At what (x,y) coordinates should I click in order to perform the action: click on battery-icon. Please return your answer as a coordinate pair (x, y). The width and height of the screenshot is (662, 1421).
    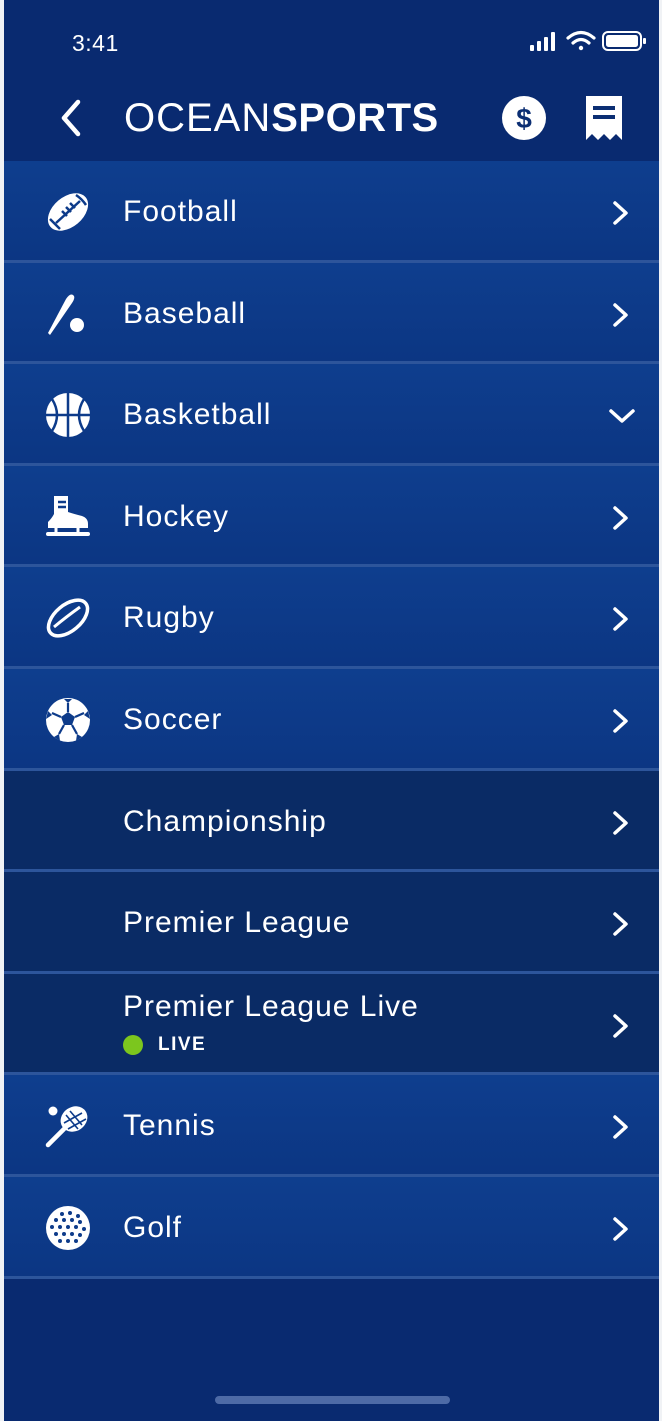
    Looking at the image, I should click on (624, 41).